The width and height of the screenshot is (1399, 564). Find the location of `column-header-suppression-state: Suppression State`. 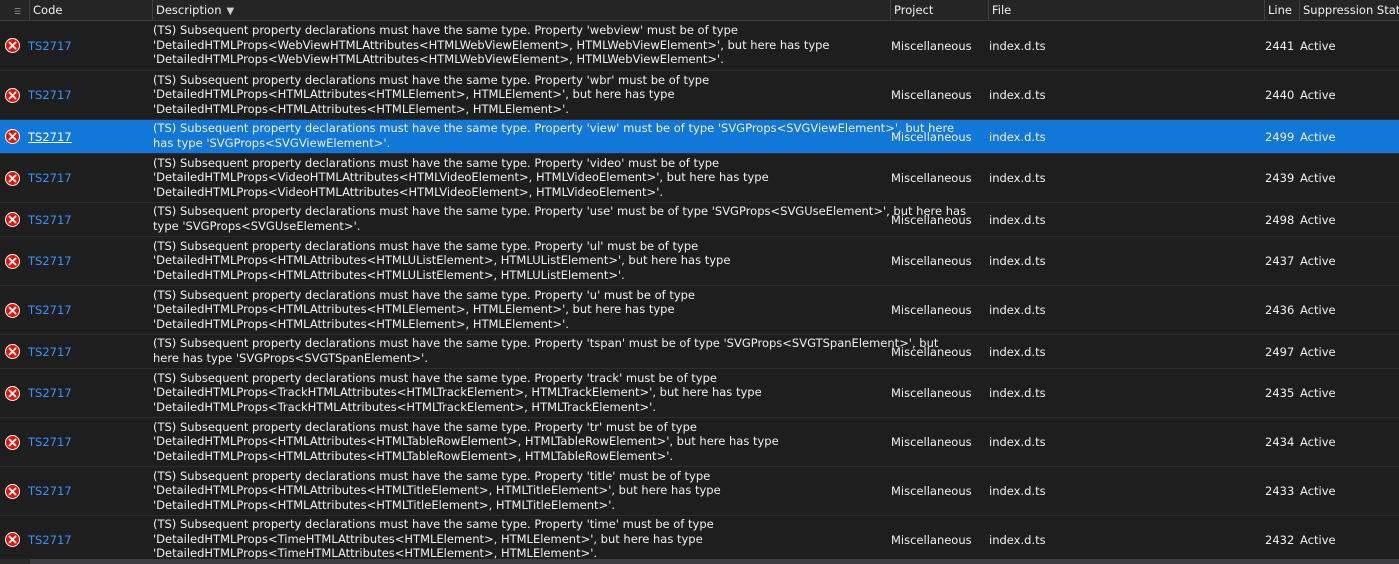

column-header-suppression-state: Suppression State is located at coordinates (1349, 10).